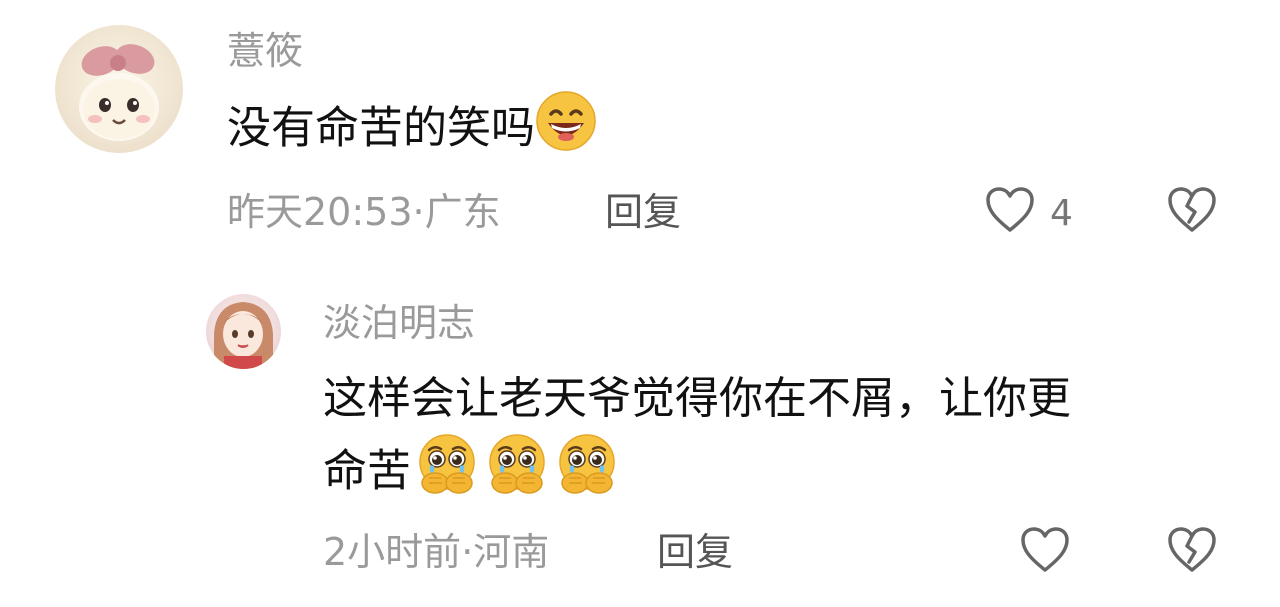 The image size is (1280, 607). Describe the element at coordinates (511, 552) in the screenshot. I see `reply-location: 河南` at that location.